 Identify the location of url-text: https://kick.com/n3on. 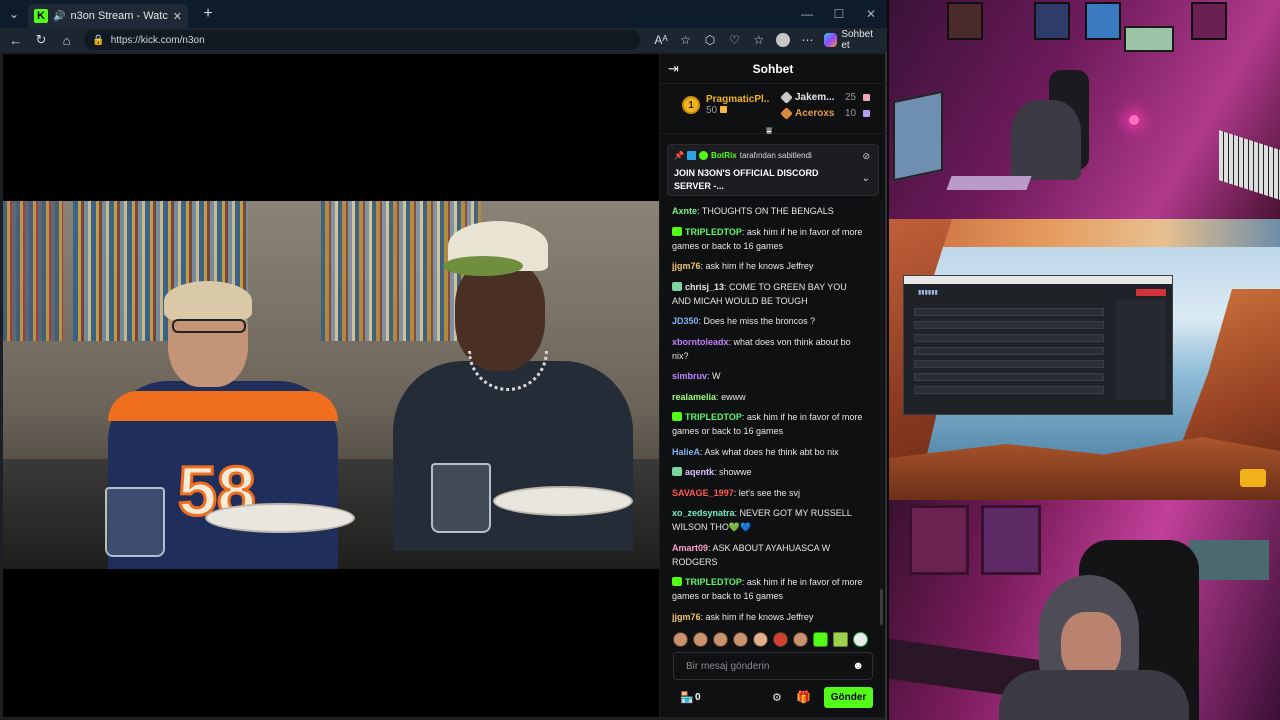
(158, 40).